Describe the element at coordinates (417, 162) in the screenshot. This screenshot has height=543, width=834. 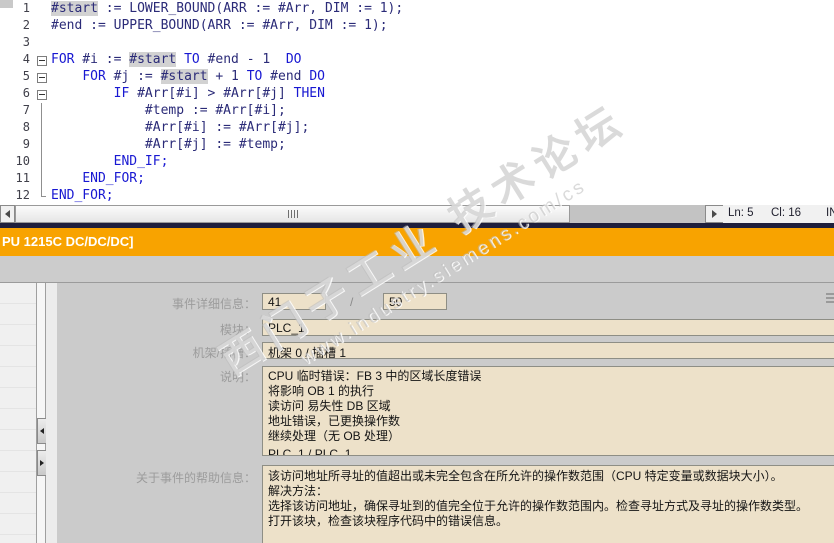
I see `code-line: 10 END_IF;` at that location.